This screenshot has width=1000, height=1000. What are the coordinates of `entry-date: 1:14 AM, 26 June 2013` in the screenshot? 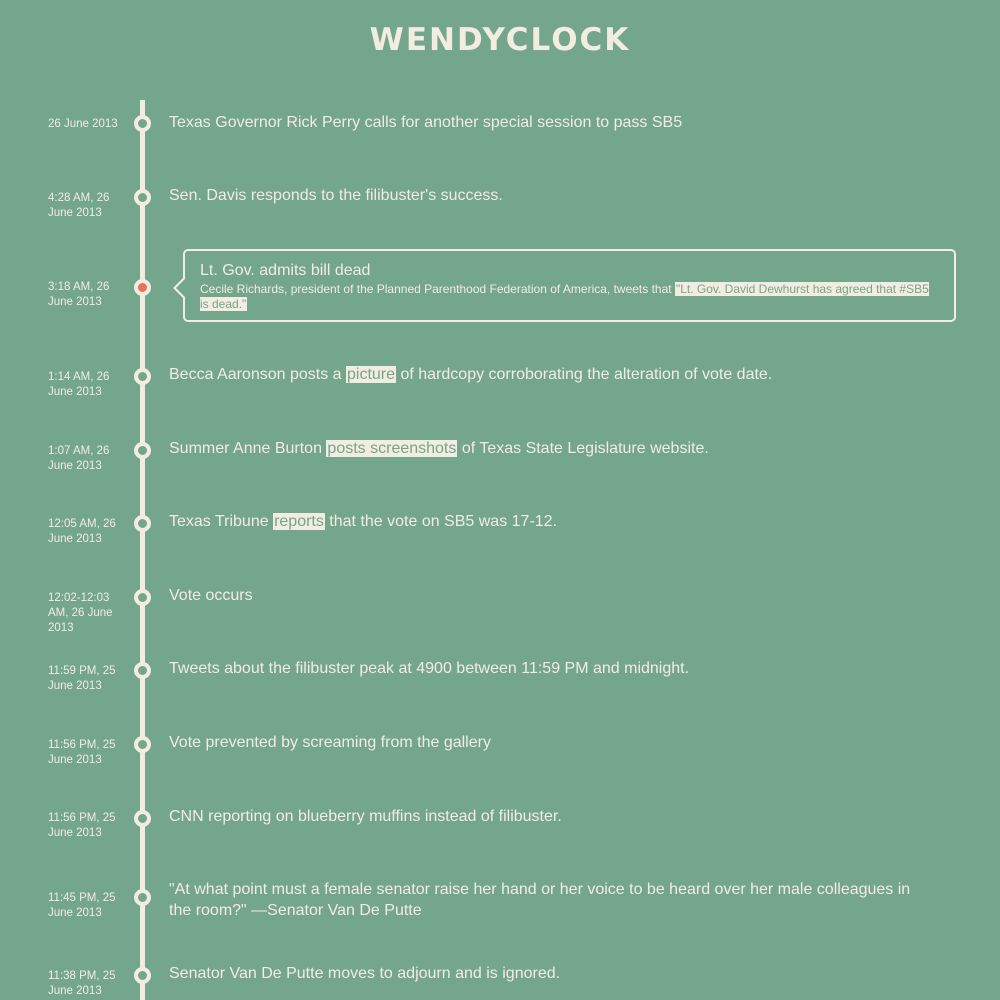 It's located at (79, 384).